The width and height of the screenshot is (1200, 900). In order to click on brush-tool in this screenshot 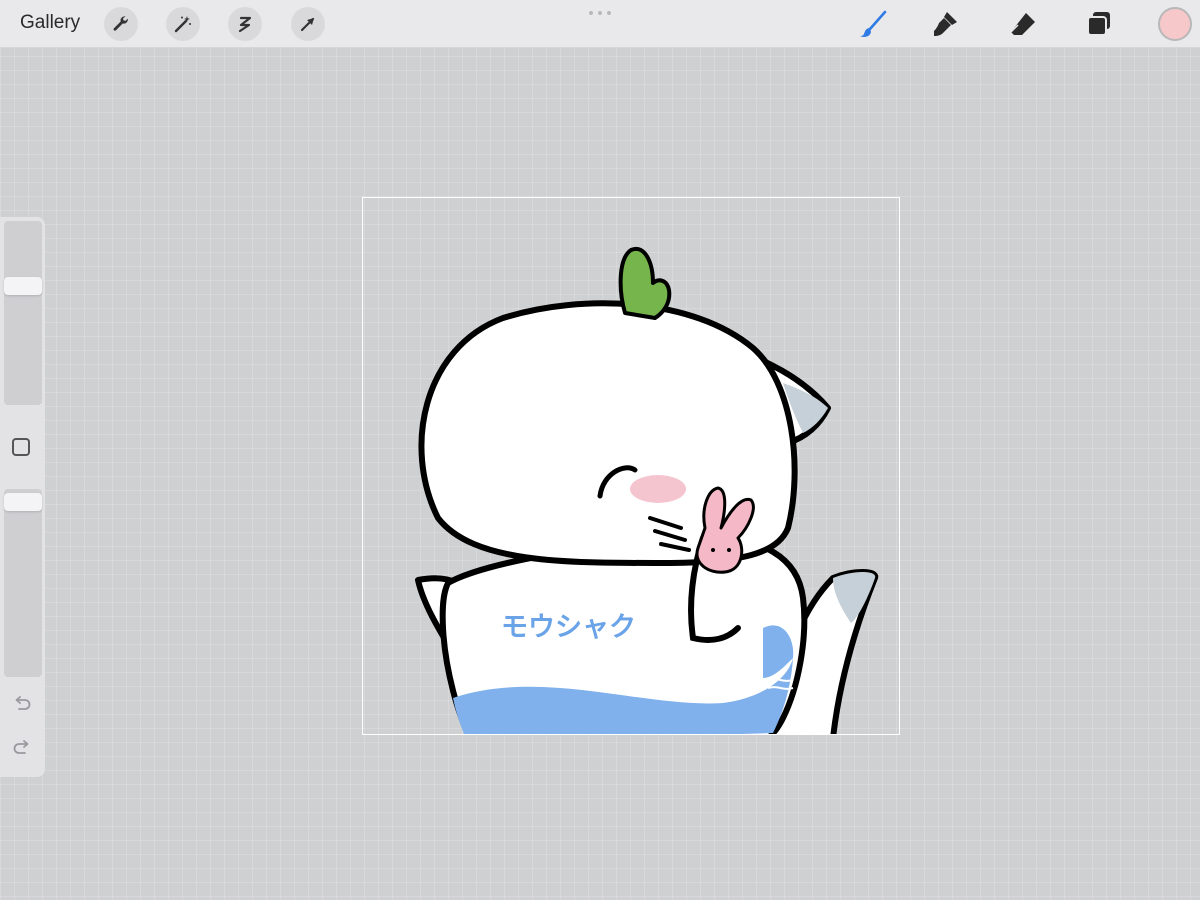, I will do `click(873, 24)`.